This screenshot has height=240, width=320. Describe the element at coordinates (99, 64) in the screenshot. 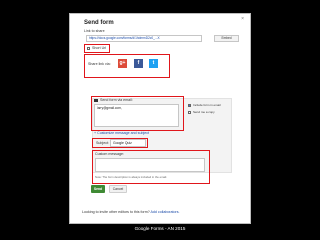

I see `share-via-label: Share link via:` at that location.